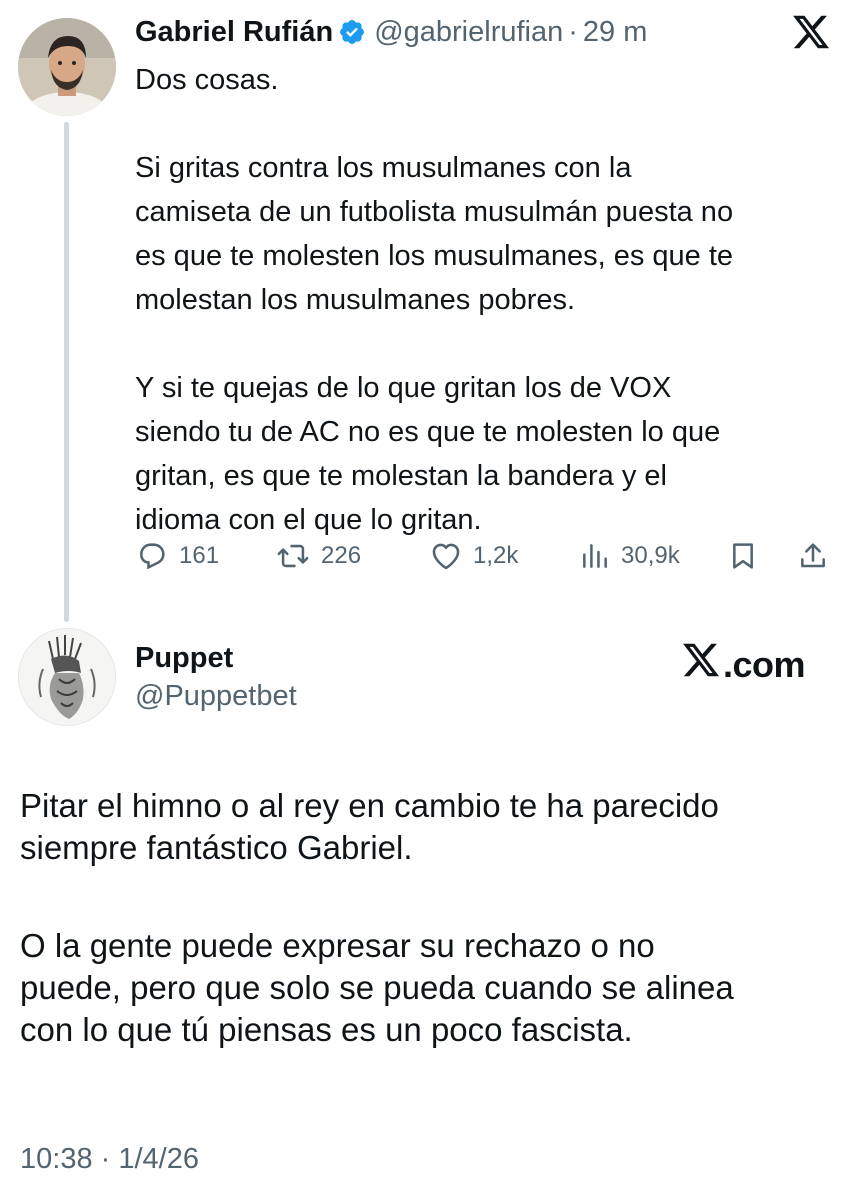 This screenshot has width=853, height=1200. What do you see at coordinates (216, 847) in the screenshot?
I see `reply-line: siempre fantástico Gabriel.` at bounding box center [216, 847].